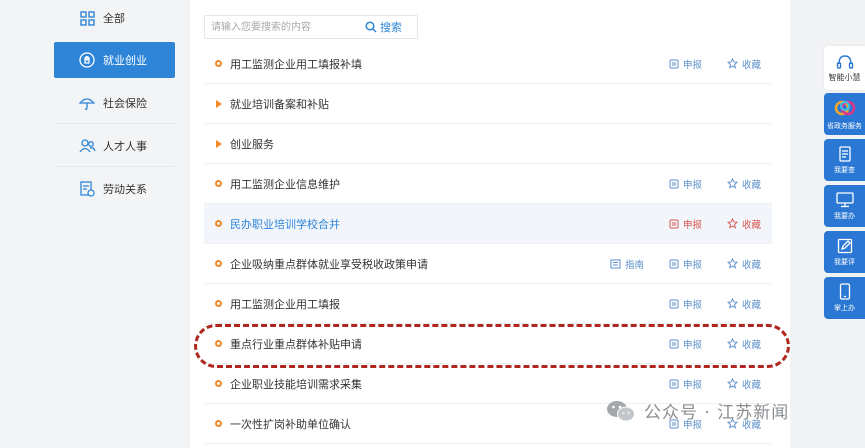 The image size is (865, 448). What do you see at coordinates (488, 64) in the screenshot?
I see `list-item: 用工监测企业用工填报补填 申报 收藏` at bounding box center [488, 64].